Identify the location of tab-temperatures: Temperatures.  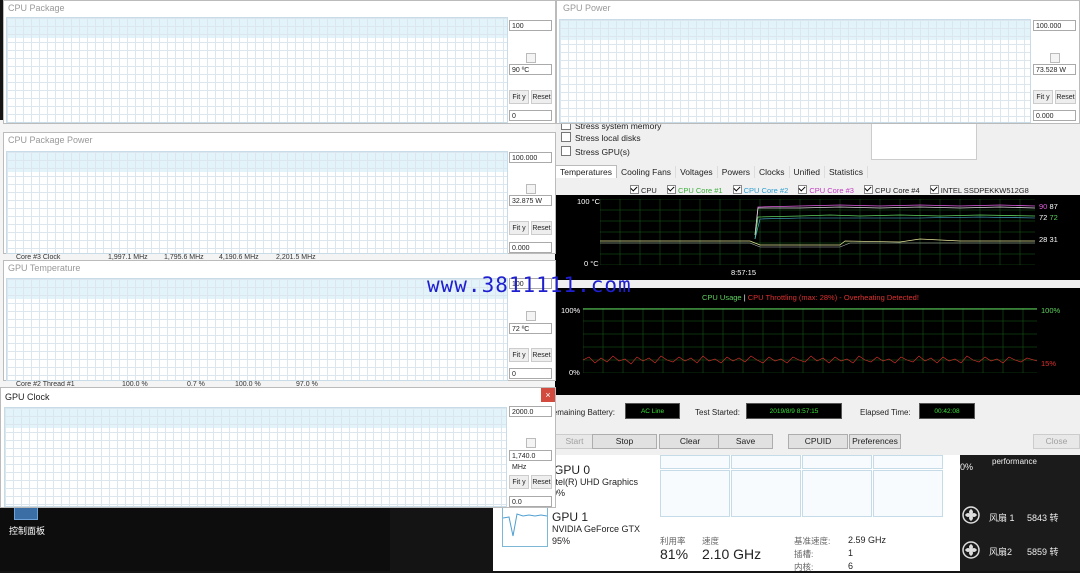
(586, 171).